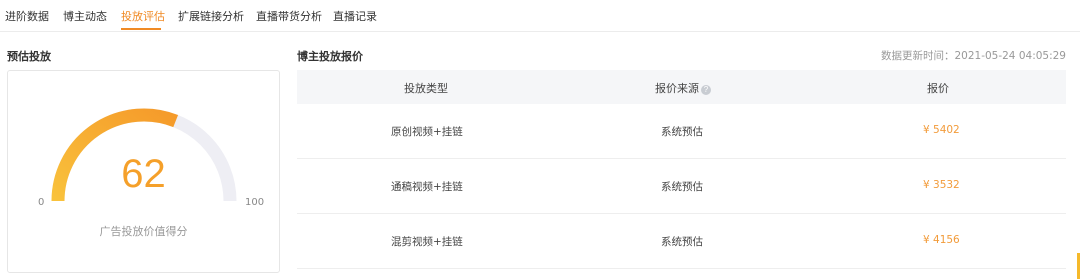  What do you see at coordinates (289, 16) in the screenshot?
I see `tab-live-sales-analysis: 直播带货分析` at bounding box center [289, 16].